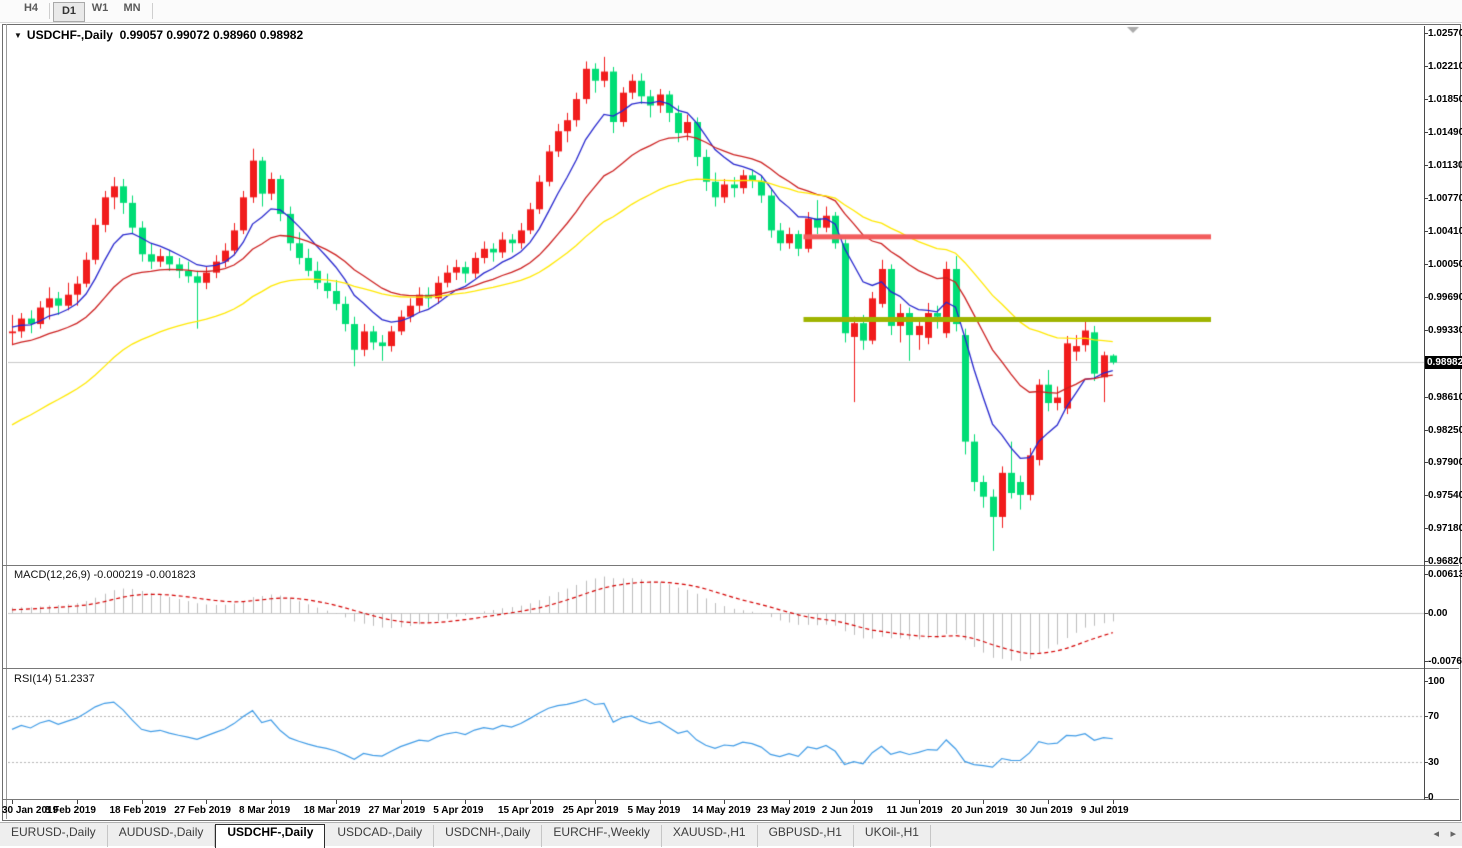 Image resolution: width=1462 pixels, height=848 pixels. I want to click on macd-label: MACD(12,26,9) -0.000219 -0.001823, so click(105, 575).